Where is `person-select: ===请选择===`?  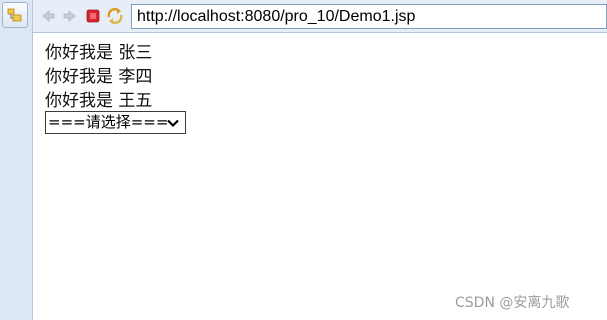 person-select: ===请选择=== is located at coordinates (115, 122).